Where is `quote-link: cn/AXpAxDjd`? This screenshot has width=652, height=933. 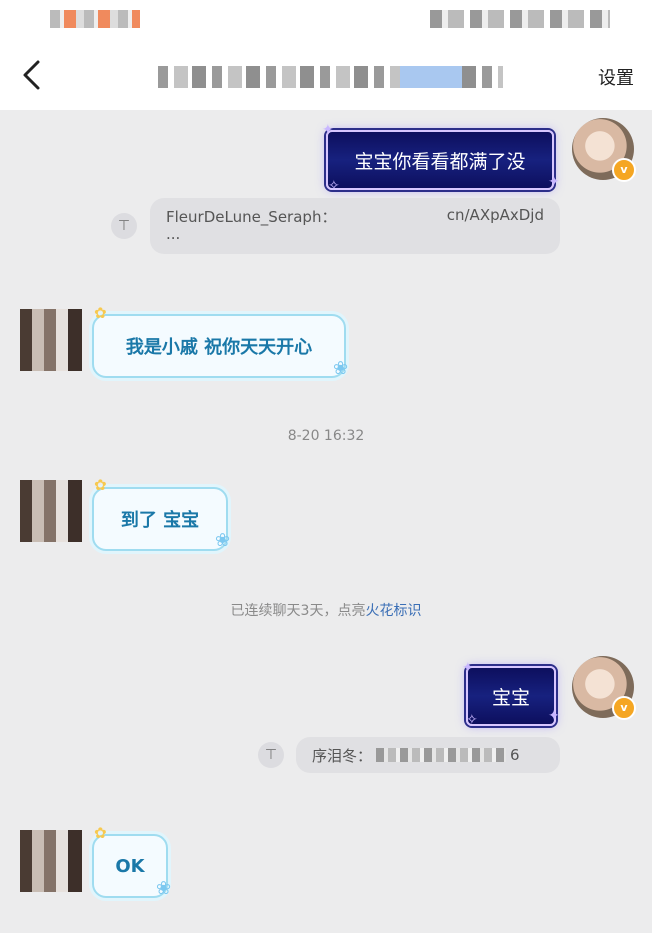
quote-link: cn/AXpAxDjd is located at coordinates (495, 215).